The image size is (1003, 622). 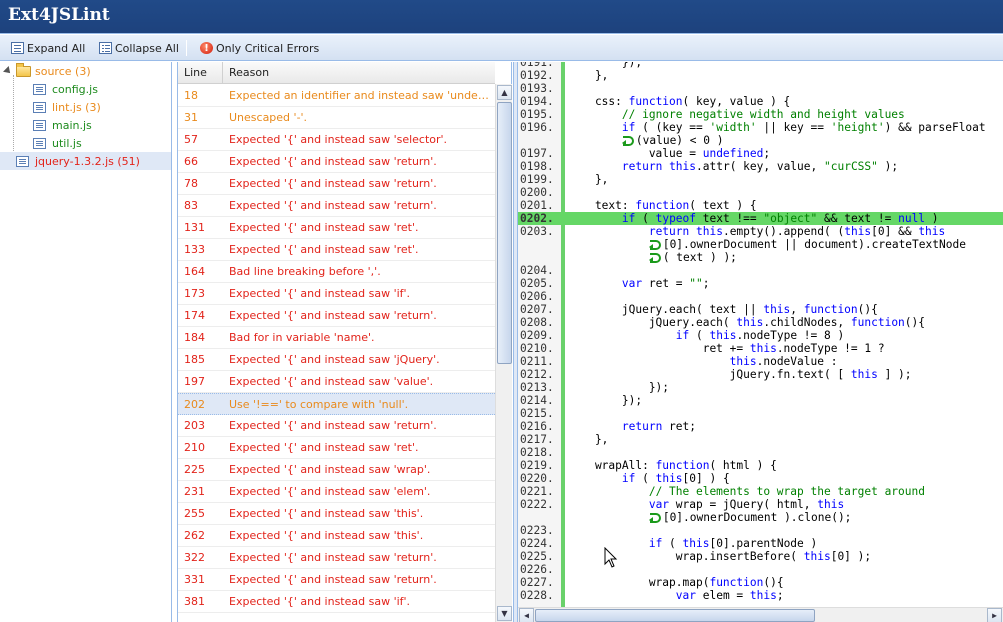 I want to click on error-row: 197 Expected '{' and instead saw 'value'., so click(x=336, y=382).